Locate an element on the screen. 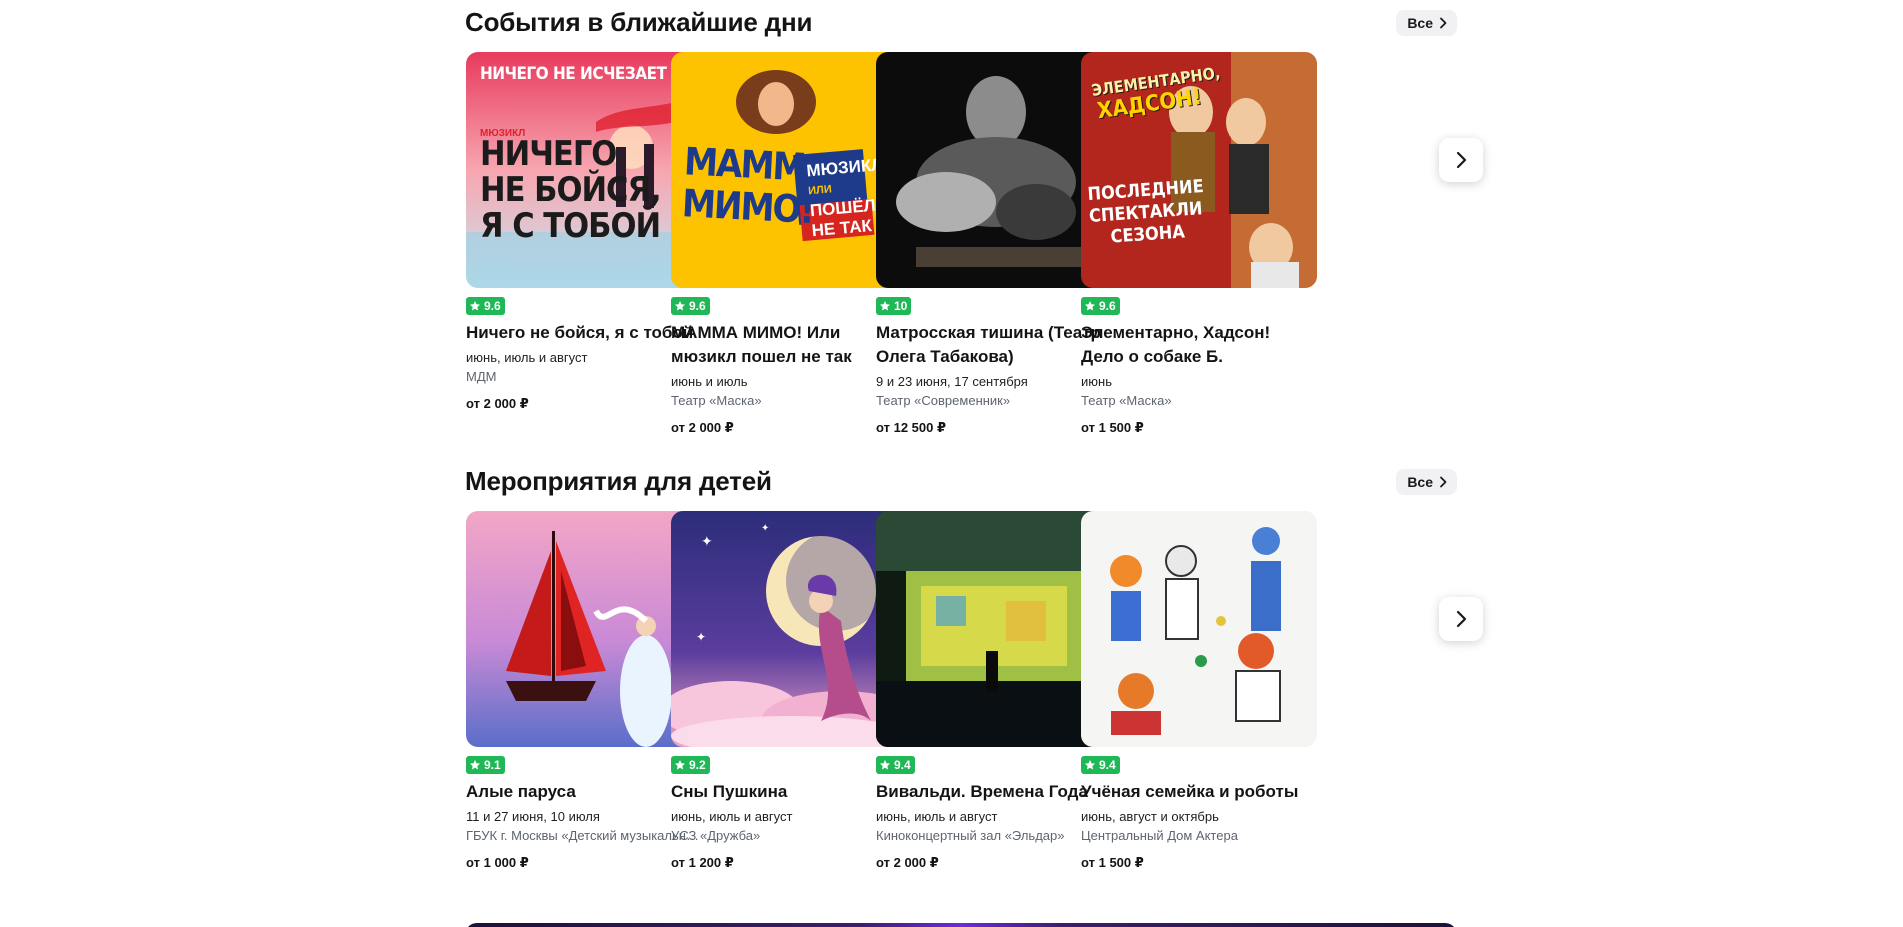  section-header: Мероприятия для детей Все is located at coordinates (961, 481).